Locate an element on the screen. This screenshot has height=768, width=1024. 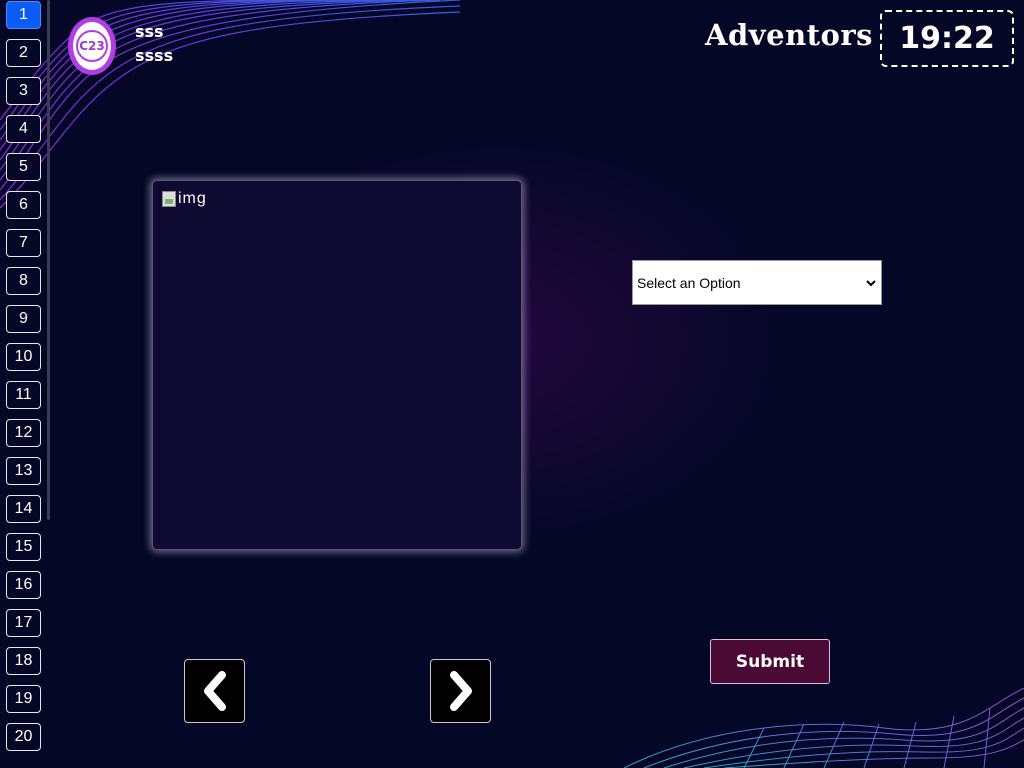
next-question-button is located at coordinates (460, 691).